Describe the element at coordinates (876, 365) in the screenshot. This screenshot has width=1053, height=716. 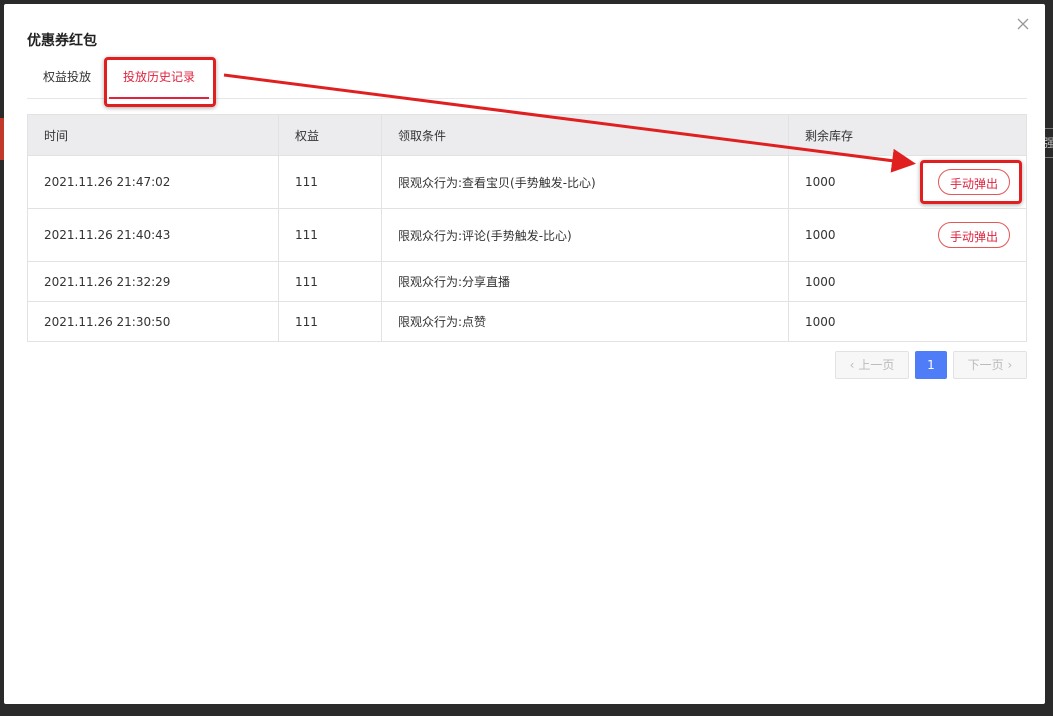
I see `prev-page-label: 上一页` at that location.